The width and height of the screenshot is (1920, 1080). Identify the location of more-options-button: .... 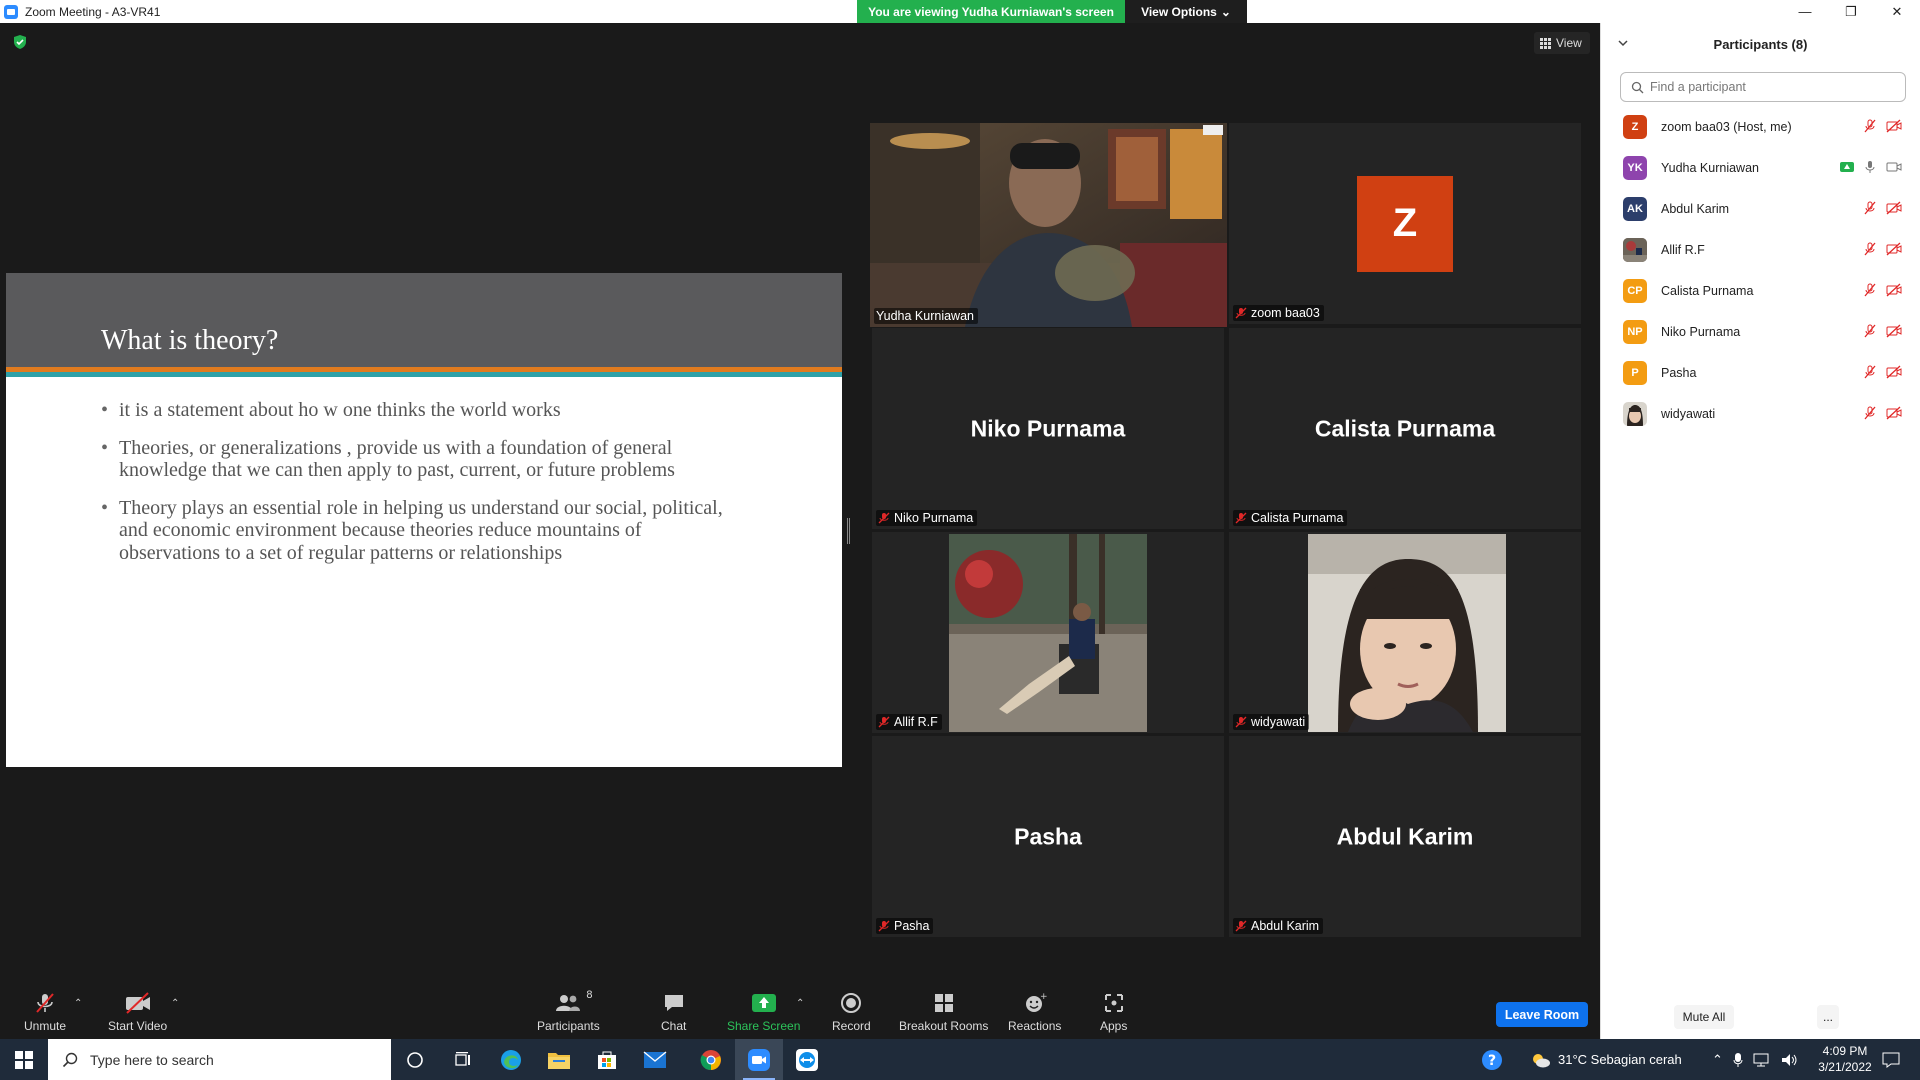
(1828, 1017).